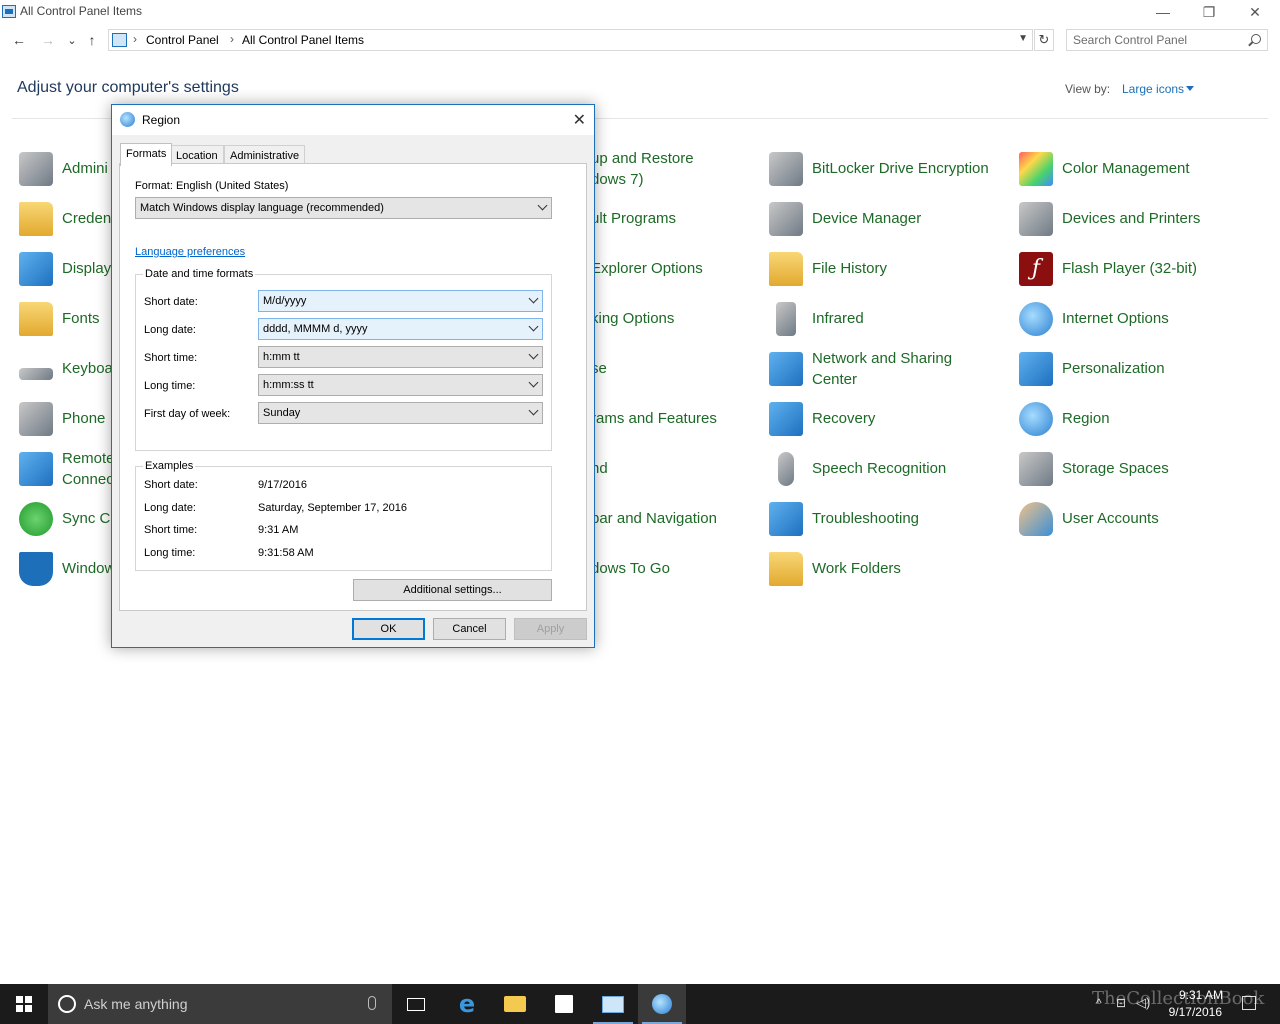  What do you see at coordinates (303, 40) in the screenshot?
I see `breadcrumb-all-items: All Control Panel Items` at bounding box center [303, 40].